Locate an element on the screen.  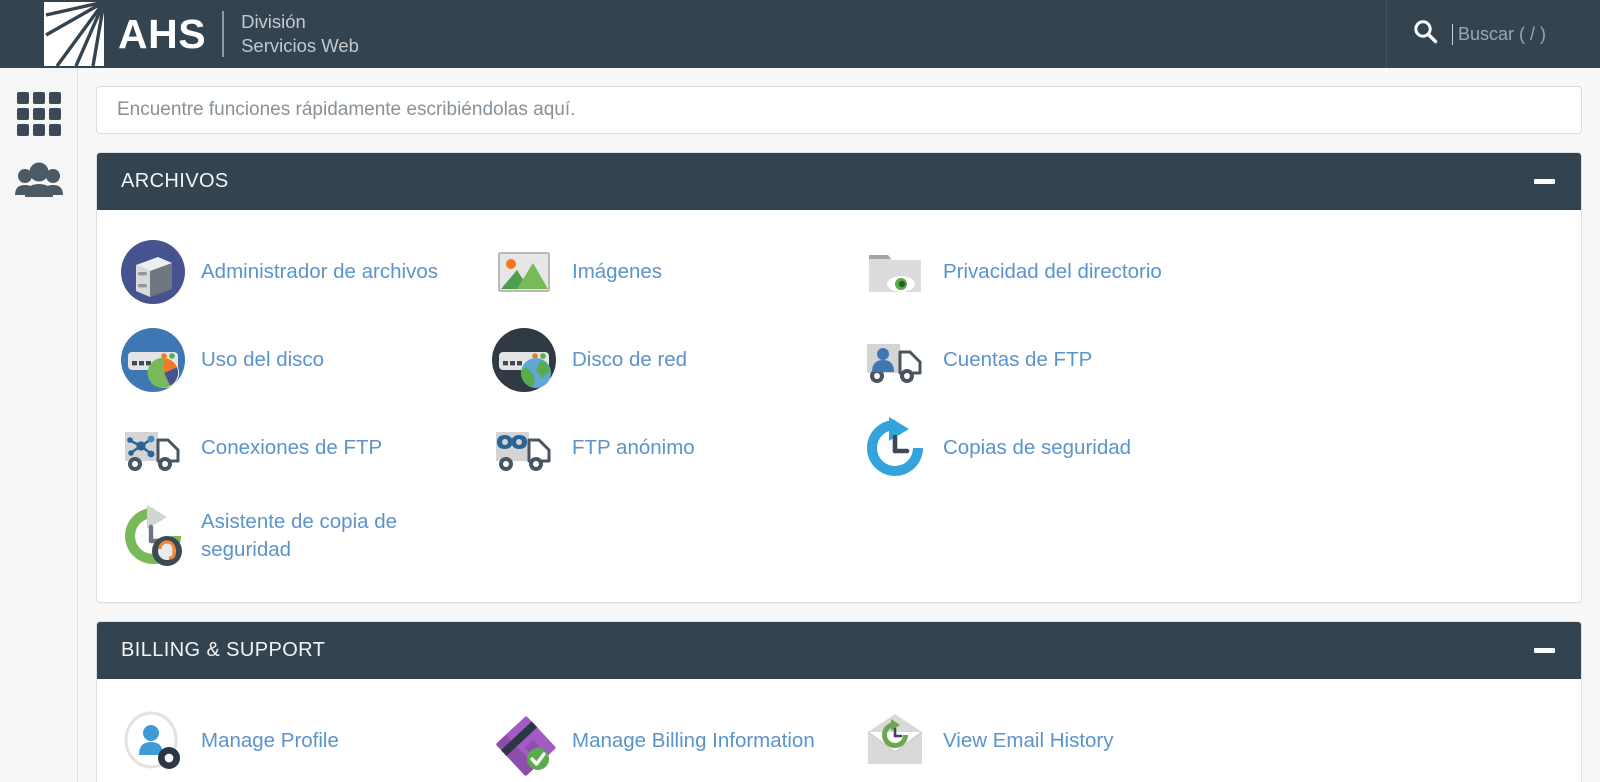
panel-archivos-header: ARCHIVOS is located at coordinates (839, 181).